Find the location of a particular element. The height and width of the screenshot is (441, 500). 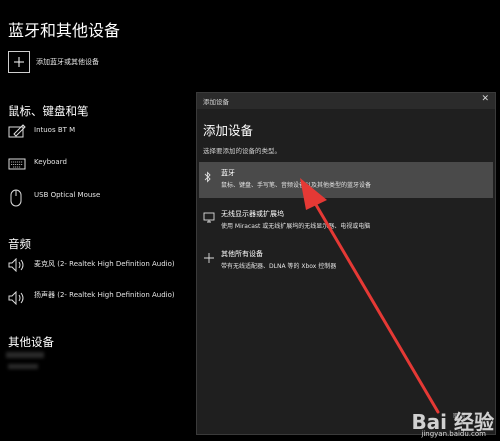

watermark-url: jingyan.baidu.com is located at coordinates (453, 434).